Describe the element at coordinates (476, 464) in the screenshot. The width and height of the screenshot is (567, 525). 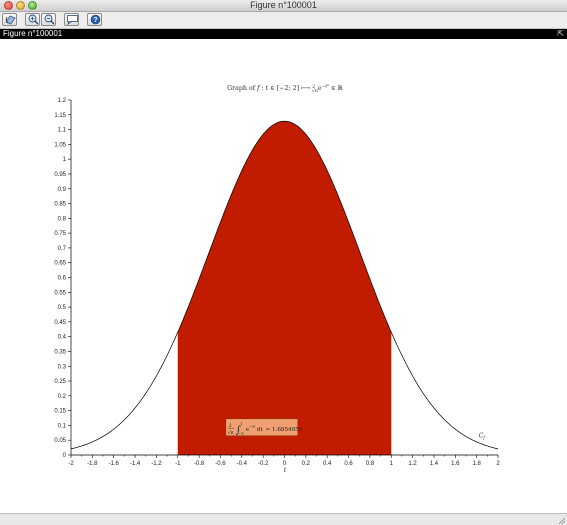
I see `x-tick-label: 1.8` at that location.